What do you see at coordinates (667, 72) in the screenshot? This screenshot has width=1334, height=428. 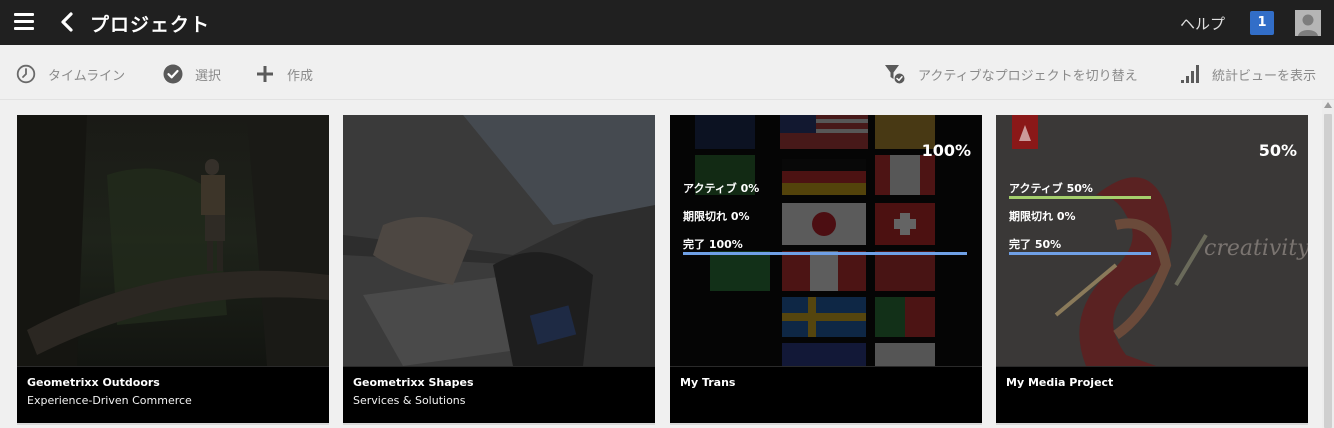 I see `action-toolbar: タイムライン 選択 作成 アクティブなプロジェクトを切り替え 統計ビューを表示` at bounding box center [667, 72].